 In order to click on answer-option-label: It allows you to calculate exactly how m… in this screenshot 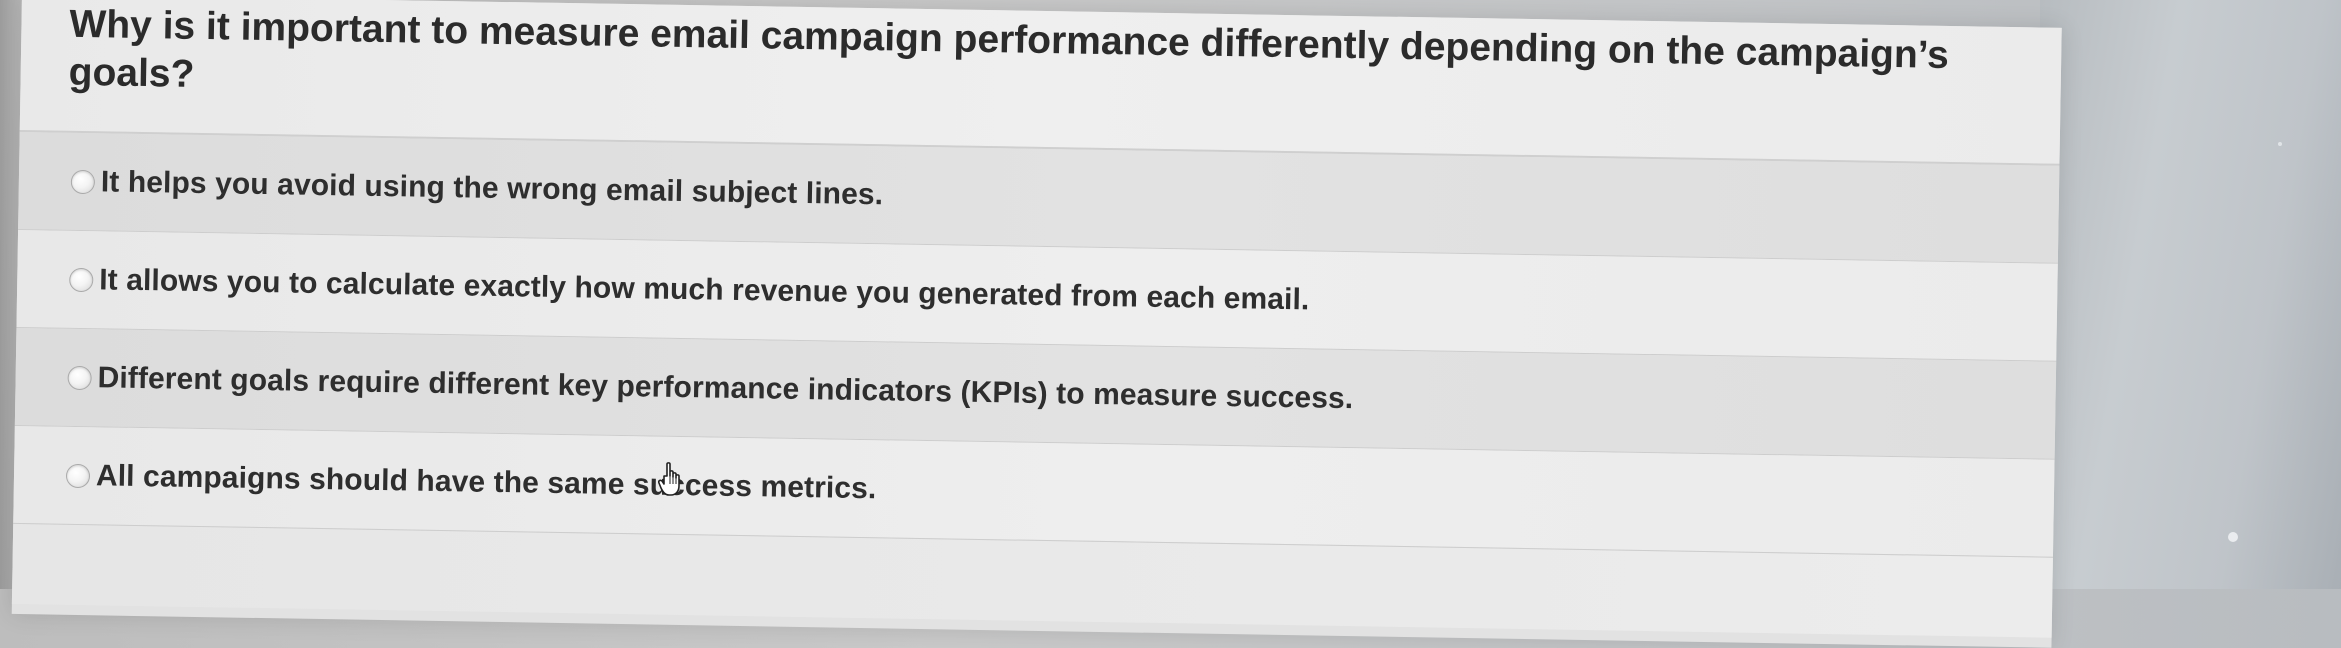, I will do `click(704, 289)`.